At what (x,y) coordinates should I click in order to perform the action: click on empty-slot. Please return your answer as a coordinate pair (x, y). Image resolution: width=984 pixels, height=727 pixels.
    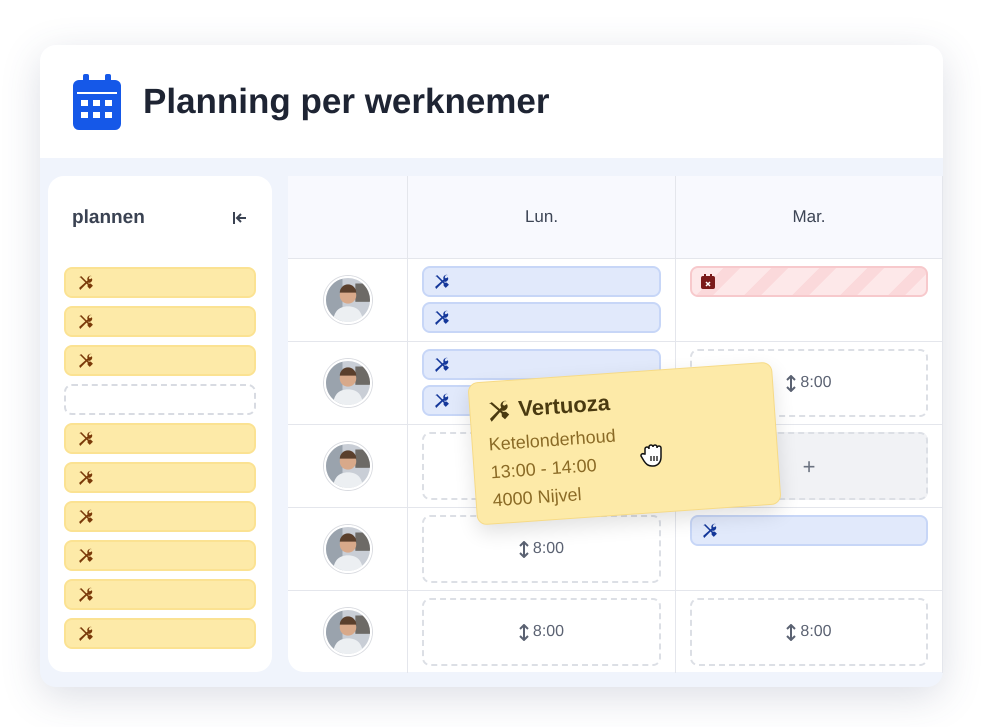
    Looking at the image, I should click on (160, 399).